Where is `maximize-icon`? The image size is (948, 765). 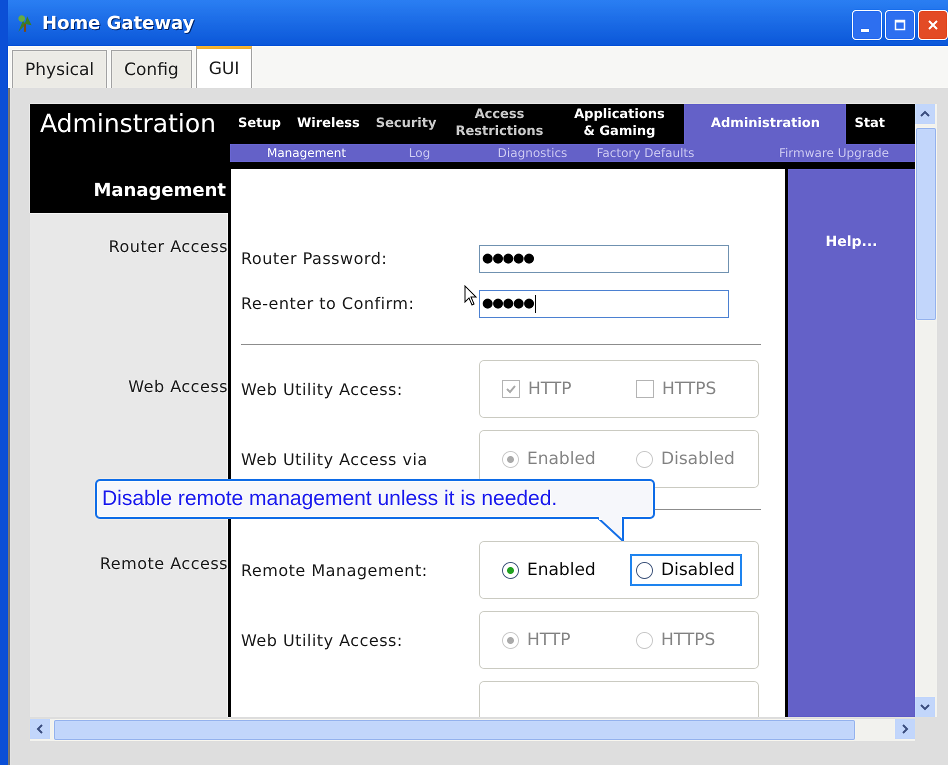 maximize-icon is located at coordinates (900, 25).